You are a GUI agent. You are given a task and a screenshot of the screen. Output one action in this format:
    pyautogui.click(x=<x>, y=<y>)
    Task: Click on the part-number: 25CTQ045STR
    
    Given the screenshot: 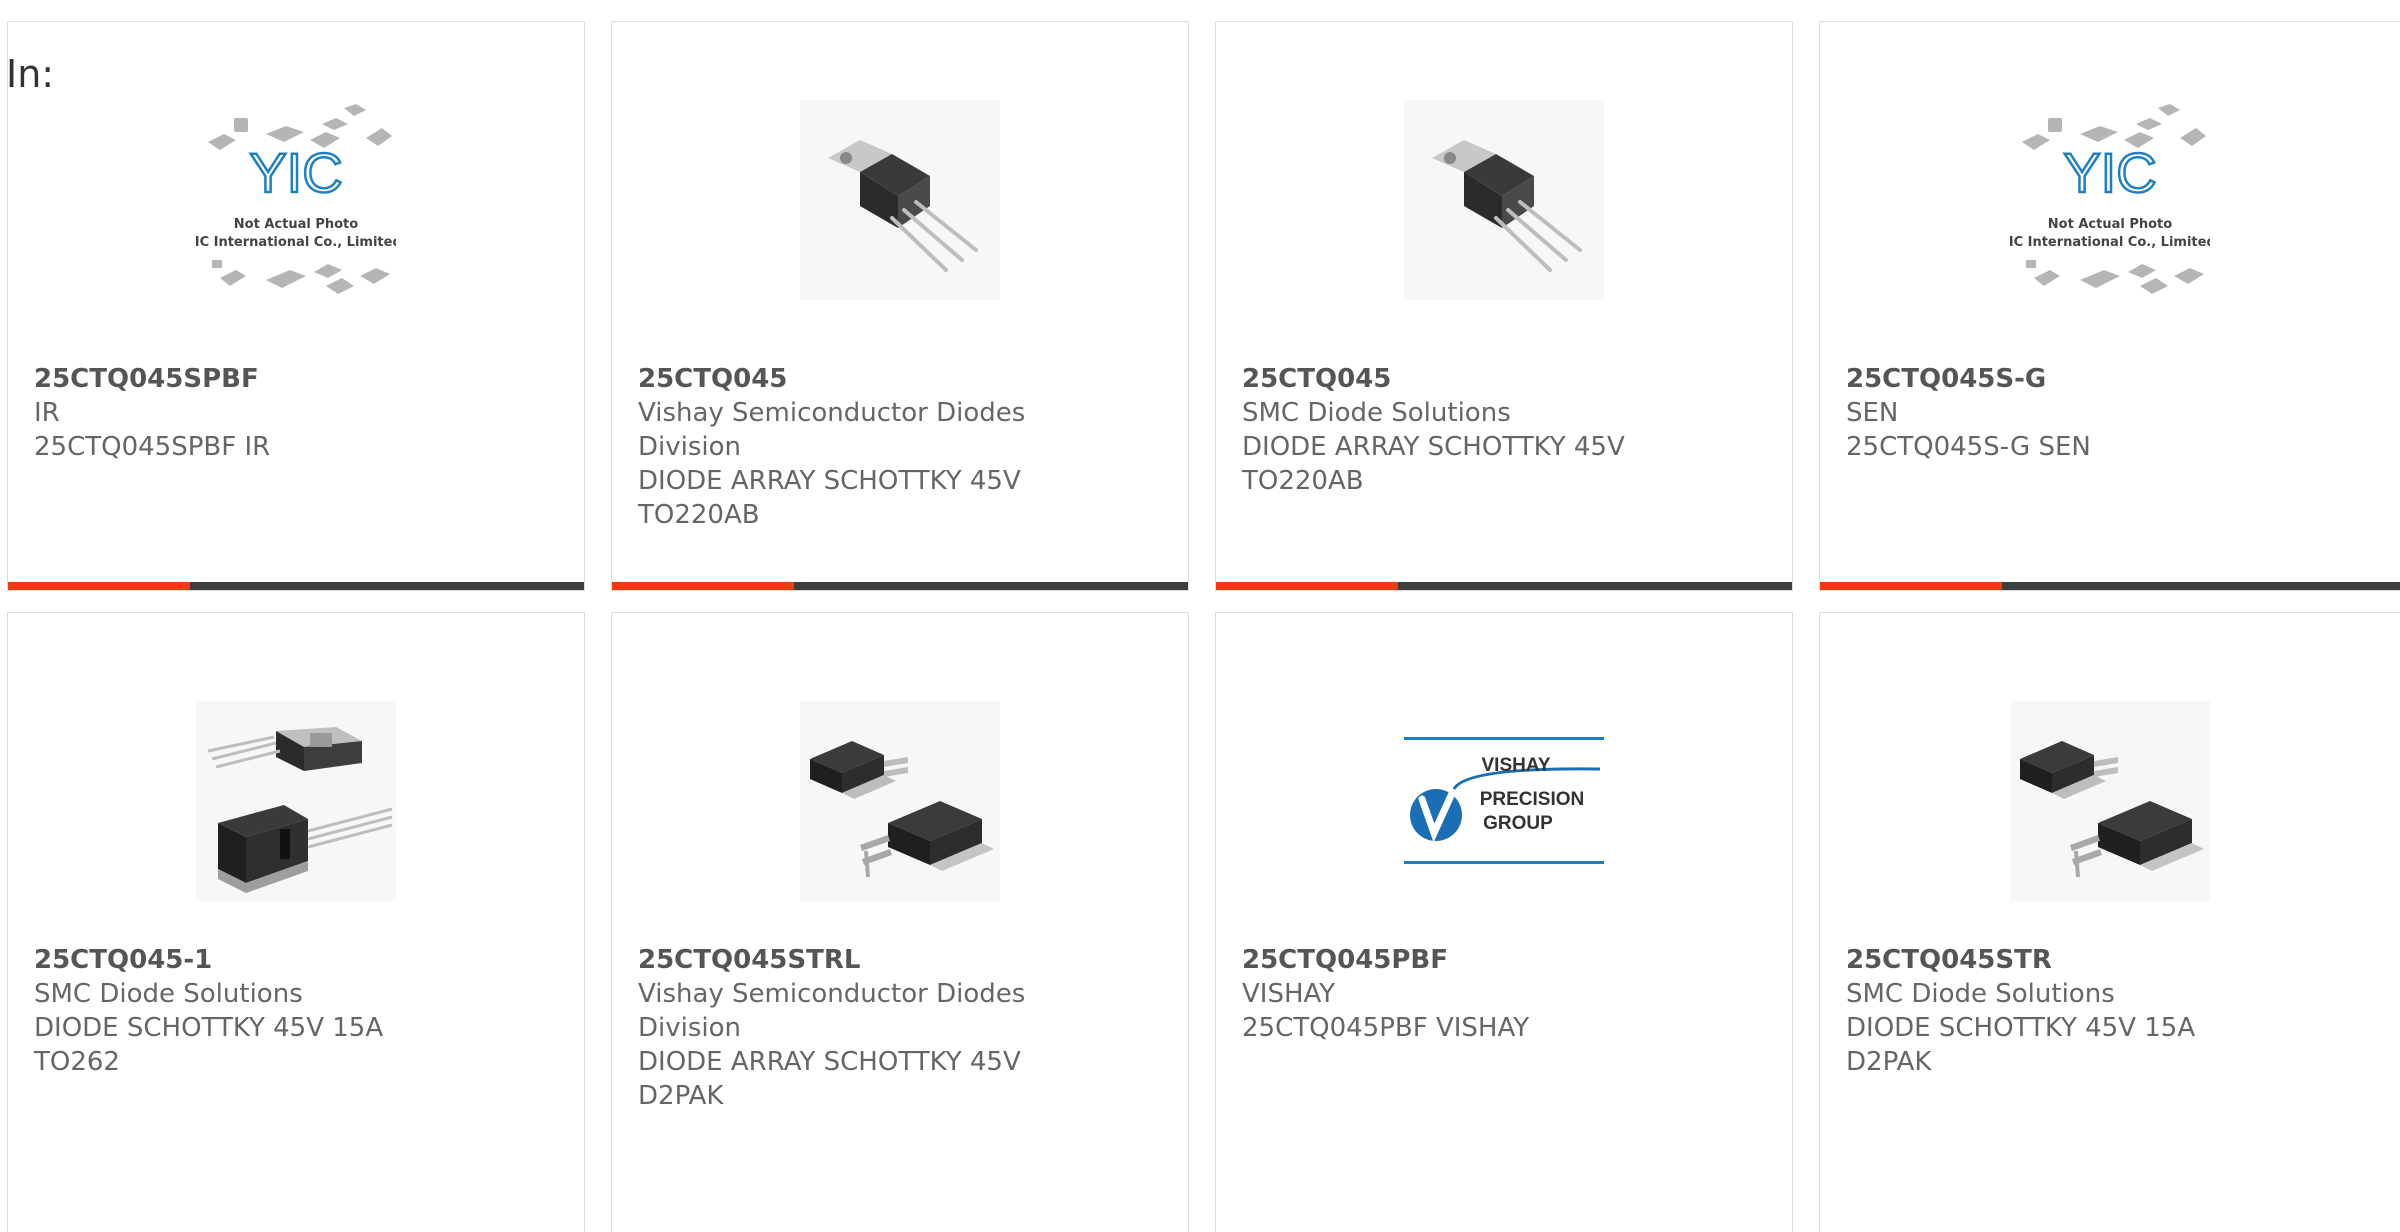 What is the action you would take?
    pyautogui.click(x=2113, y=960)
    